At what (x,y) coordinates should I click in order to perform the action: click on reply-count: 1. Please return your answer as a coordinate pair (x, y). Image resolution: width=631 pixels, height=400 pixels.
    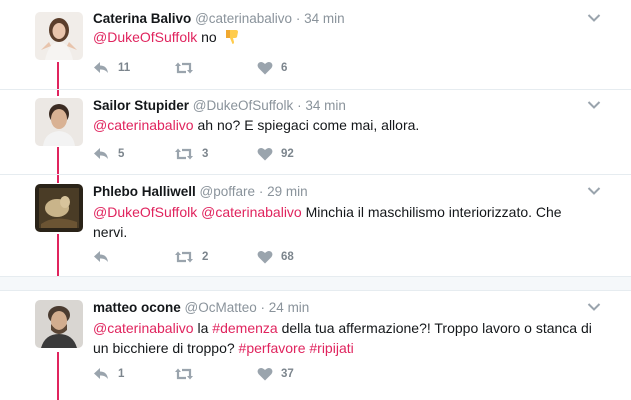
    Looking at the image, I should click on (121, 374).